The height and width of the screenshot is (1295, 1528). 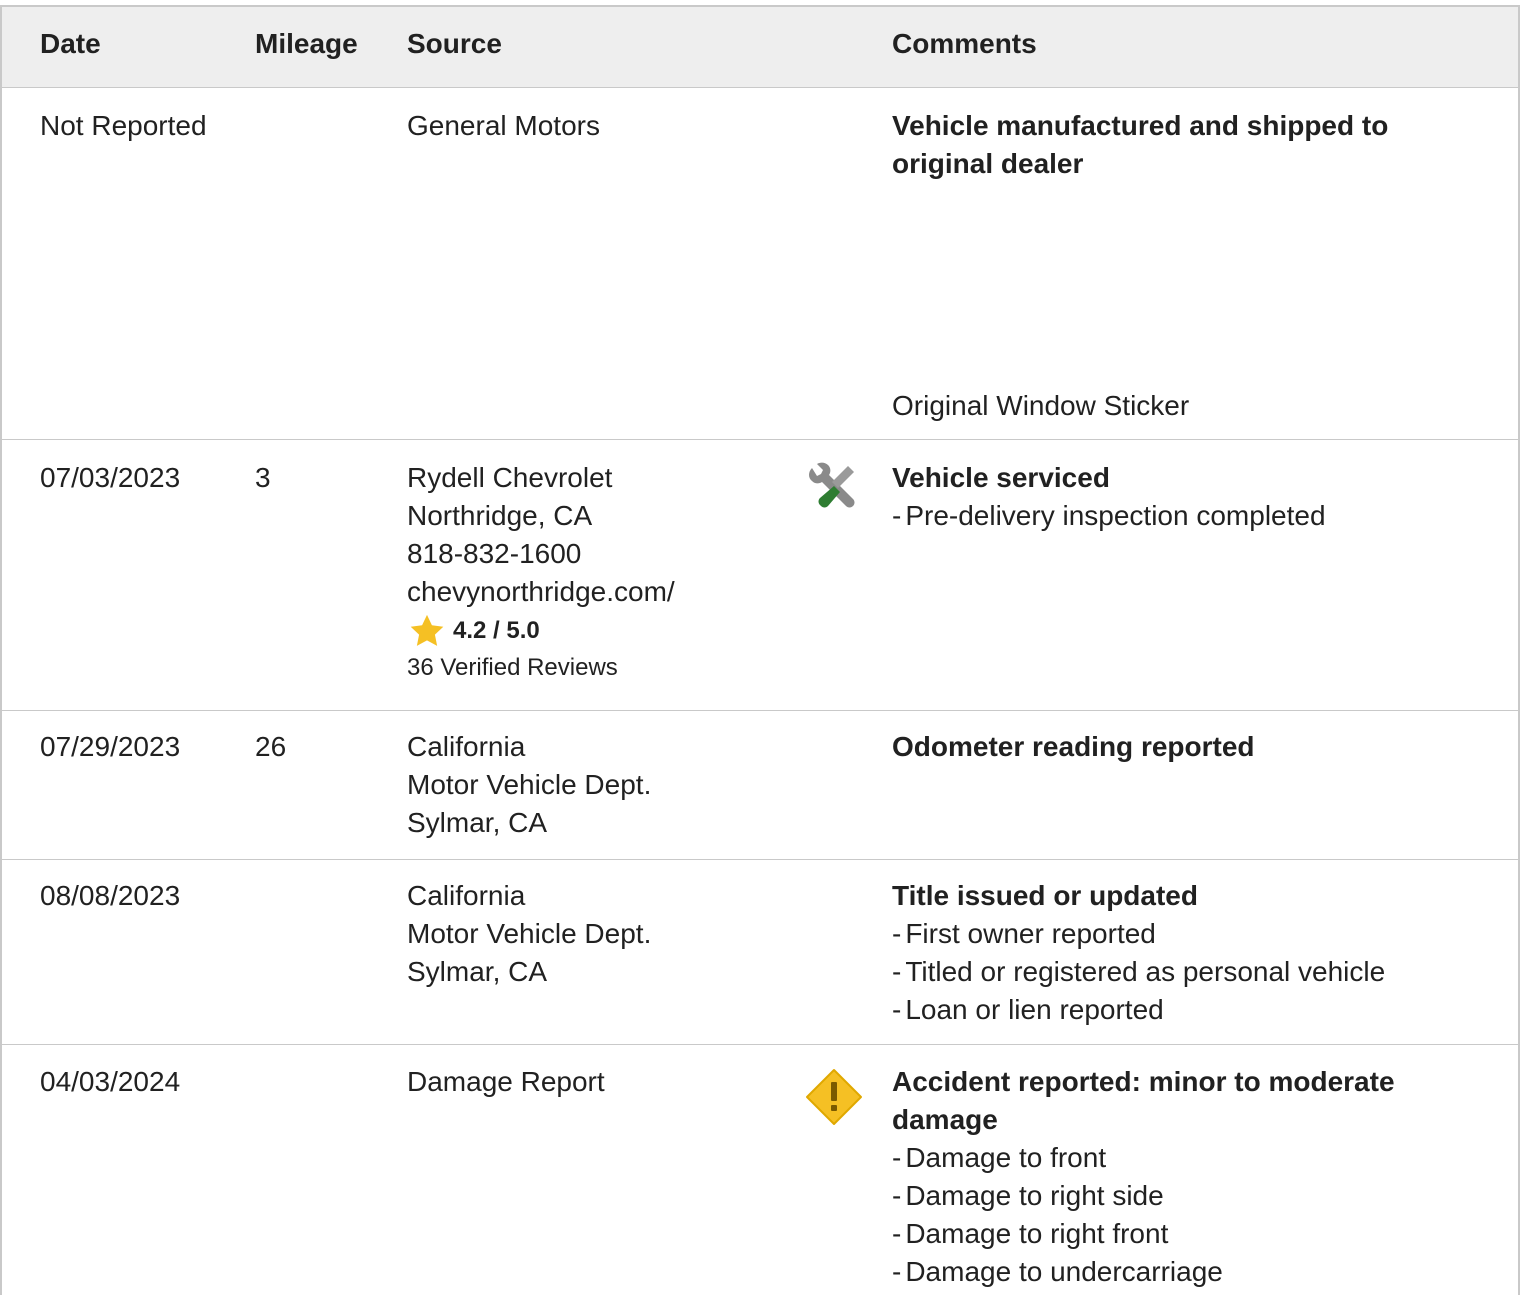 I want to click on comment-title: original dealer, so click(x=988, y=163).